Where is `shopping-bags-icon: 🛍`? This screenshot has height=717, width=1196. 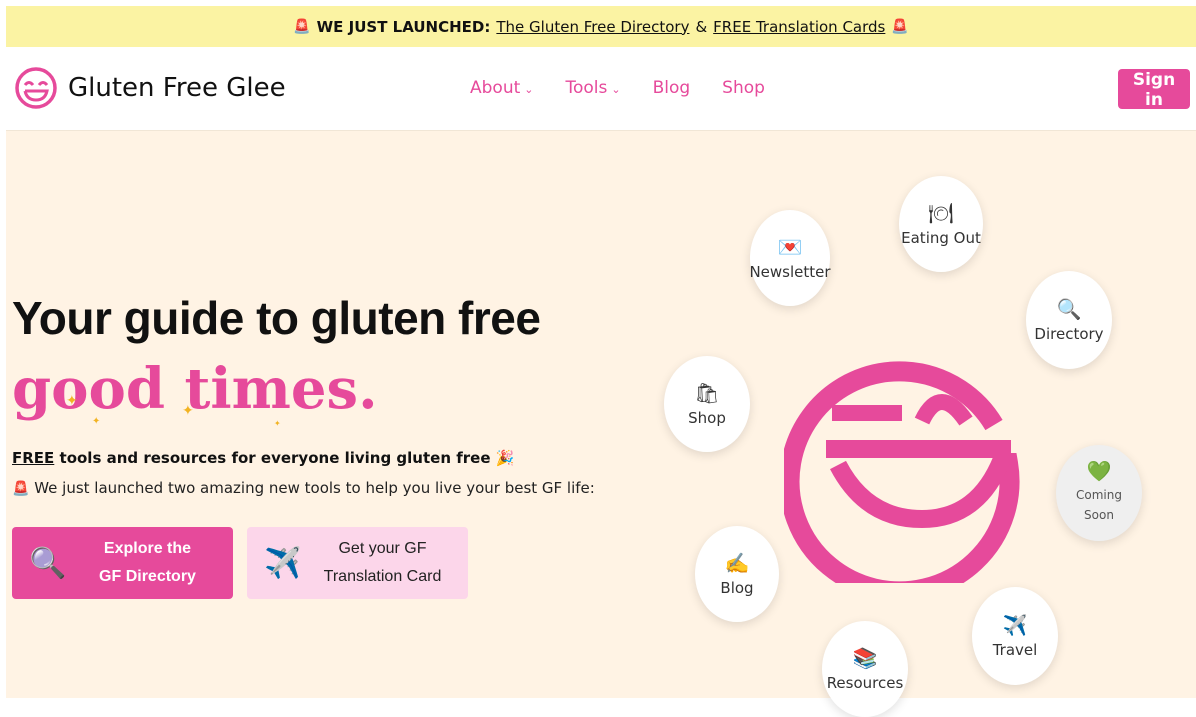
shopping-bags-icon: 🛍 is located at coordinates (707, 393).